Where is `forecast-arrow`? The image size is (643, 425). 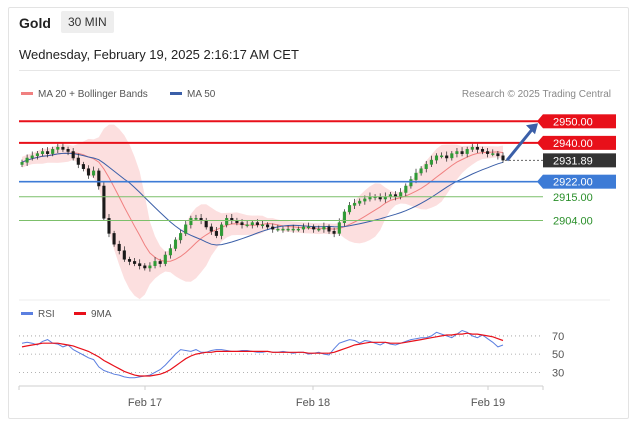 forecast-arrow is located at coordinates (521, 142).